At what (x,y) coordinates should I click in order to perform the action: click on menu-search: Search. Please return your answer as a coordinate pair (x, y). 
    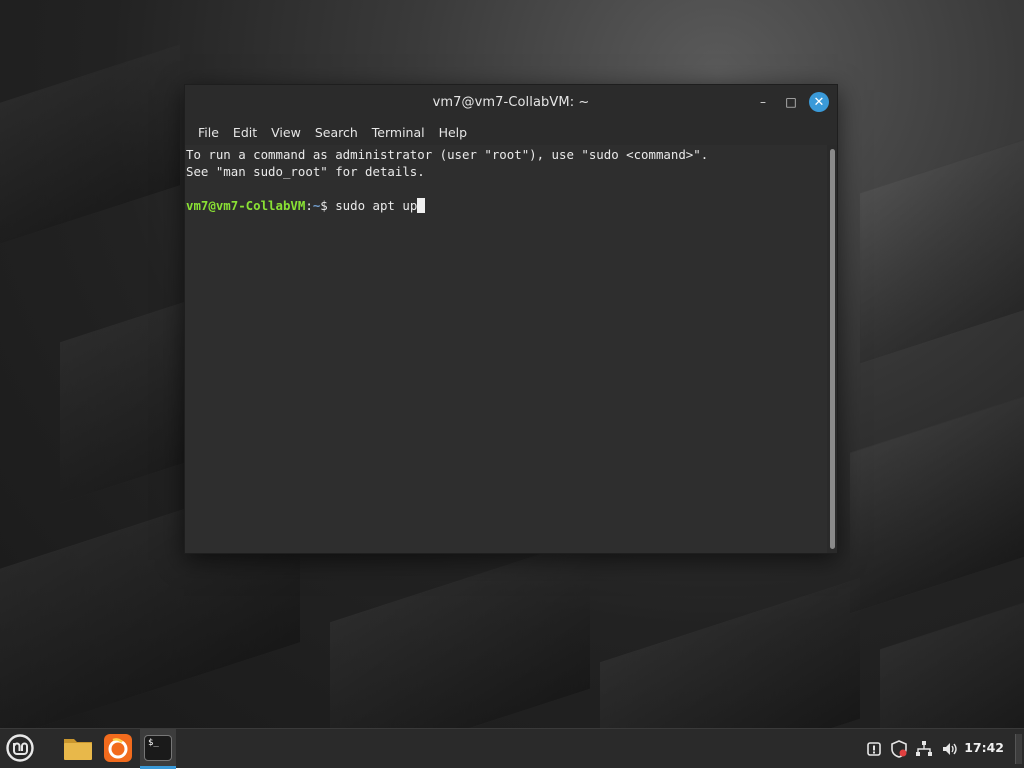
    Looking at the image, I should click on (336, 132).